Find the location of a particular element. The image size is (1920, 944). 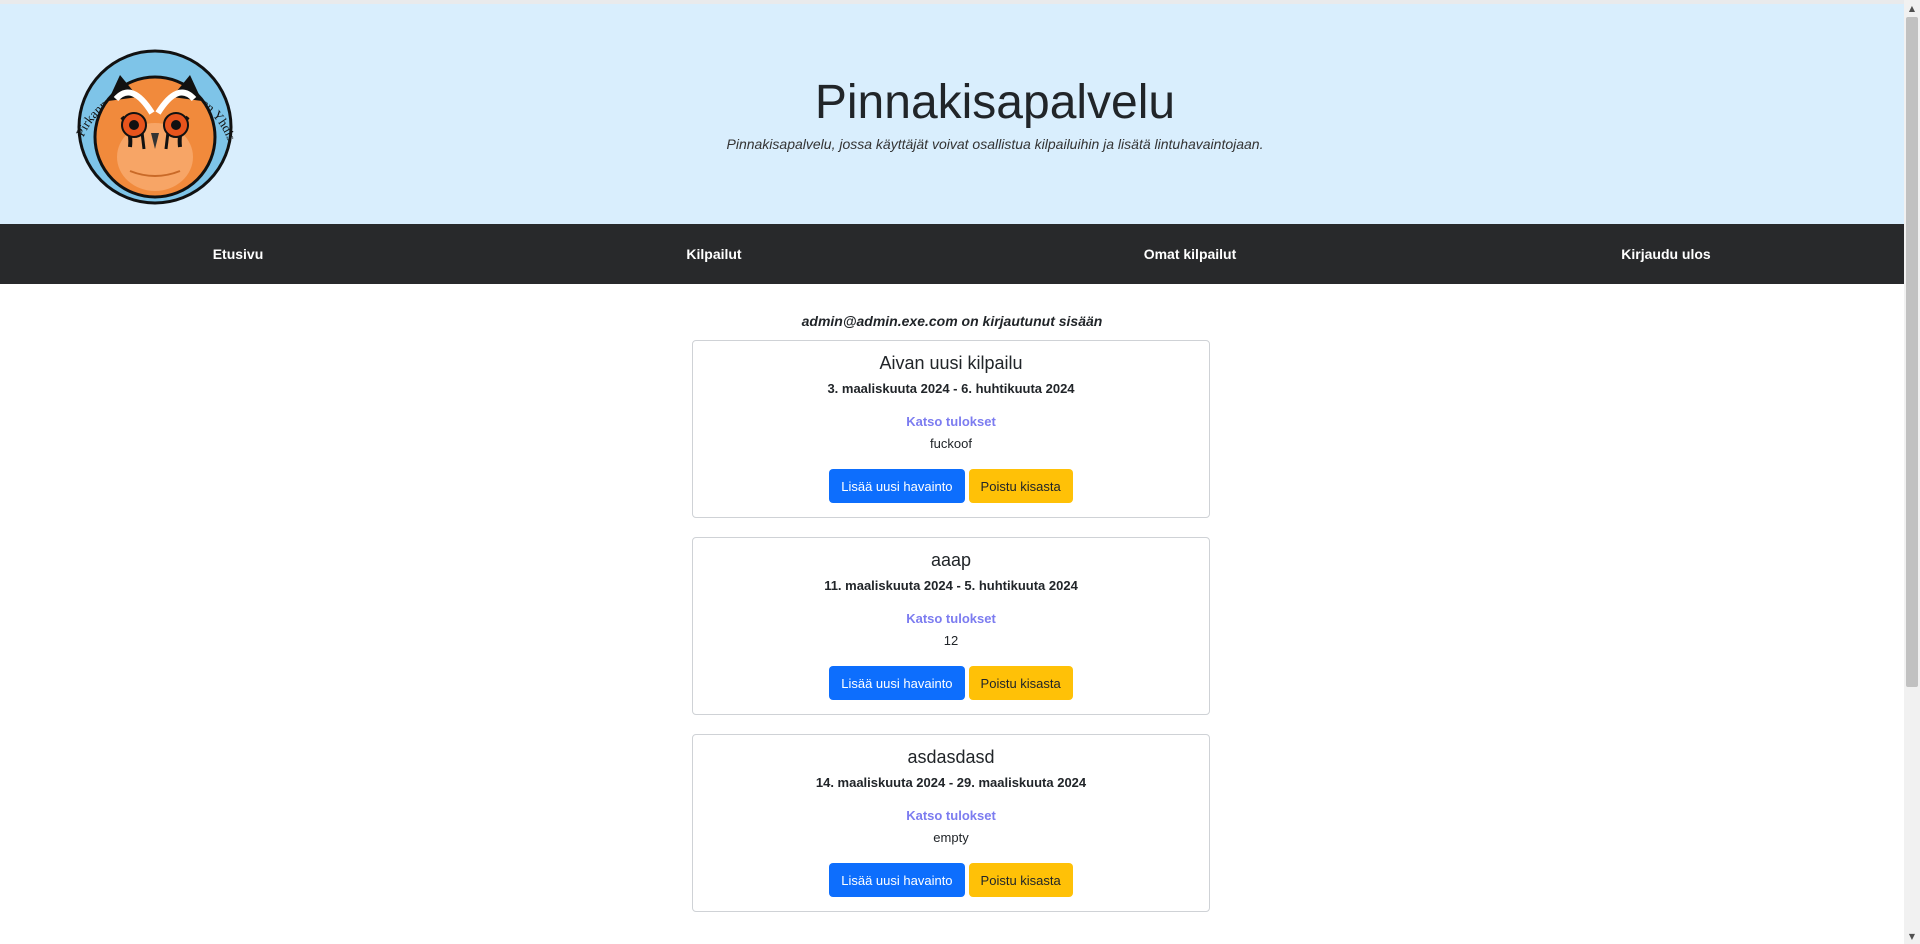

scrollbar-thumb is located at coordinates (1912, 352).